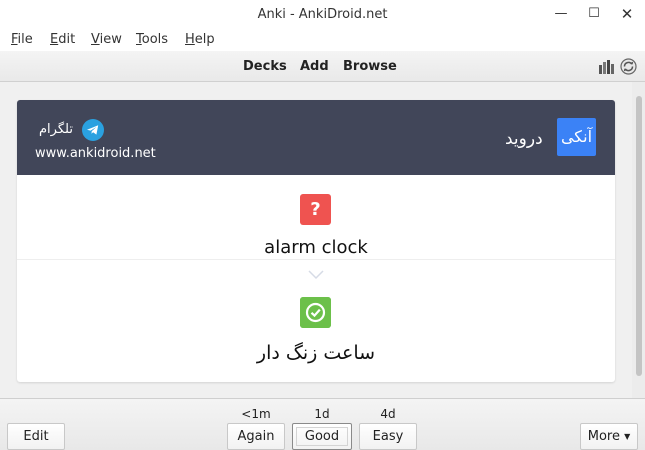 The height and width of the screenshot is (450, 645). Describe the element at coordinates (627, 14) in the screenshot. I see `close-button: ✕` at that location.